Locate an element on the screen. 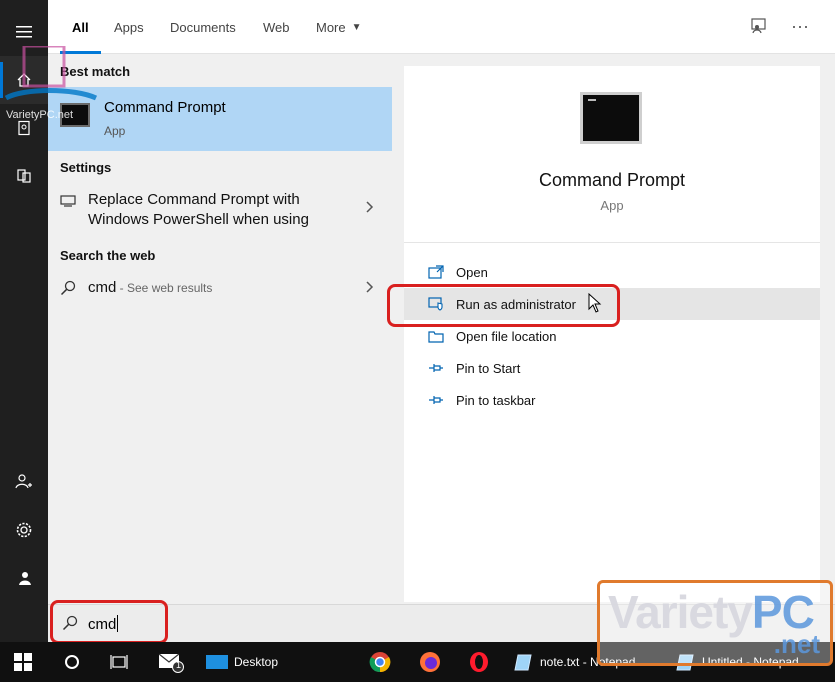 The image size is (835, 682). settings-gear-icon is located at coordinates (24, 530).